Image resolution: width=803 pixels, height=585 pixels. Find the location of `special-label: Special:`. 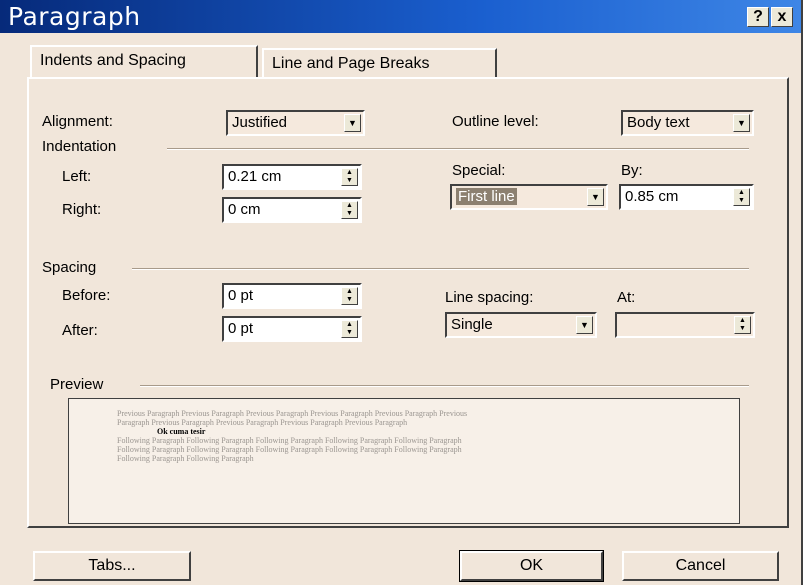

special-label: Special: is located at coordinates (479, 170).